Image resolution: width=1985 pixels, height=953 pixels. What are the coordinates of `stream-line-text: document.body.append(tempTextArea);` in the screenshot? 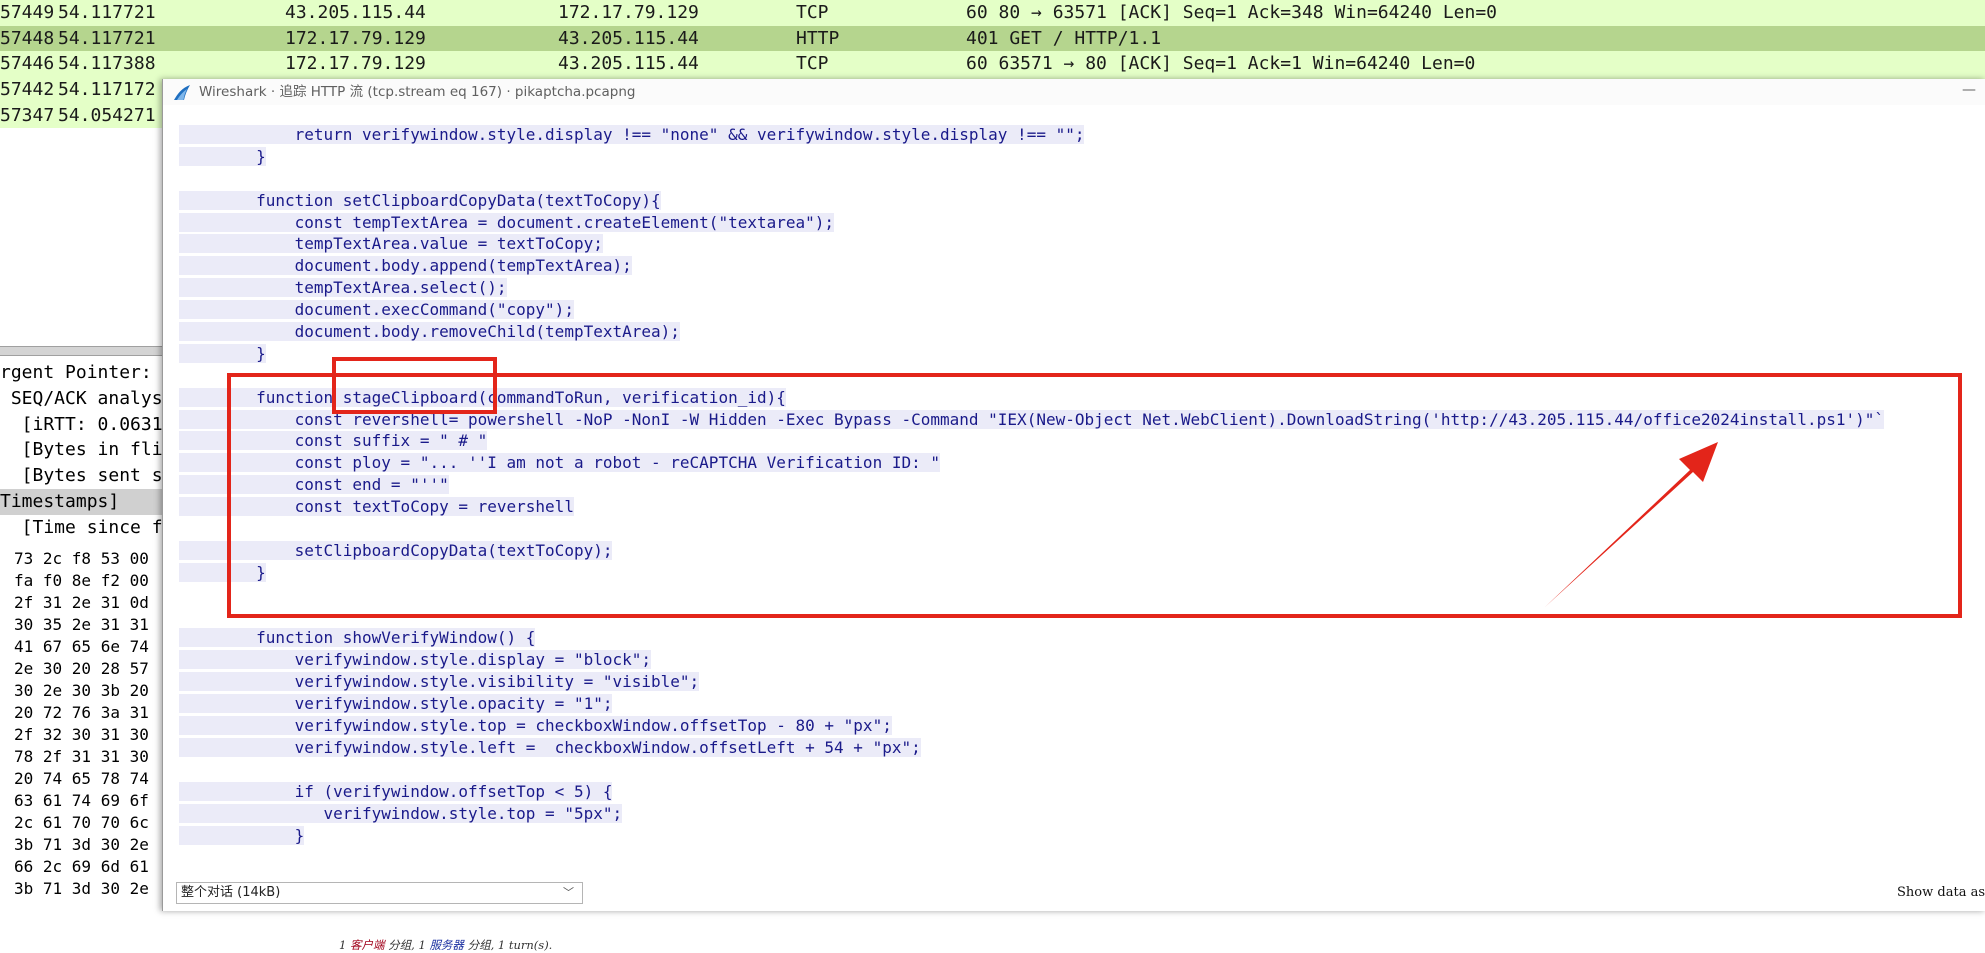 It's located at (405, 266).